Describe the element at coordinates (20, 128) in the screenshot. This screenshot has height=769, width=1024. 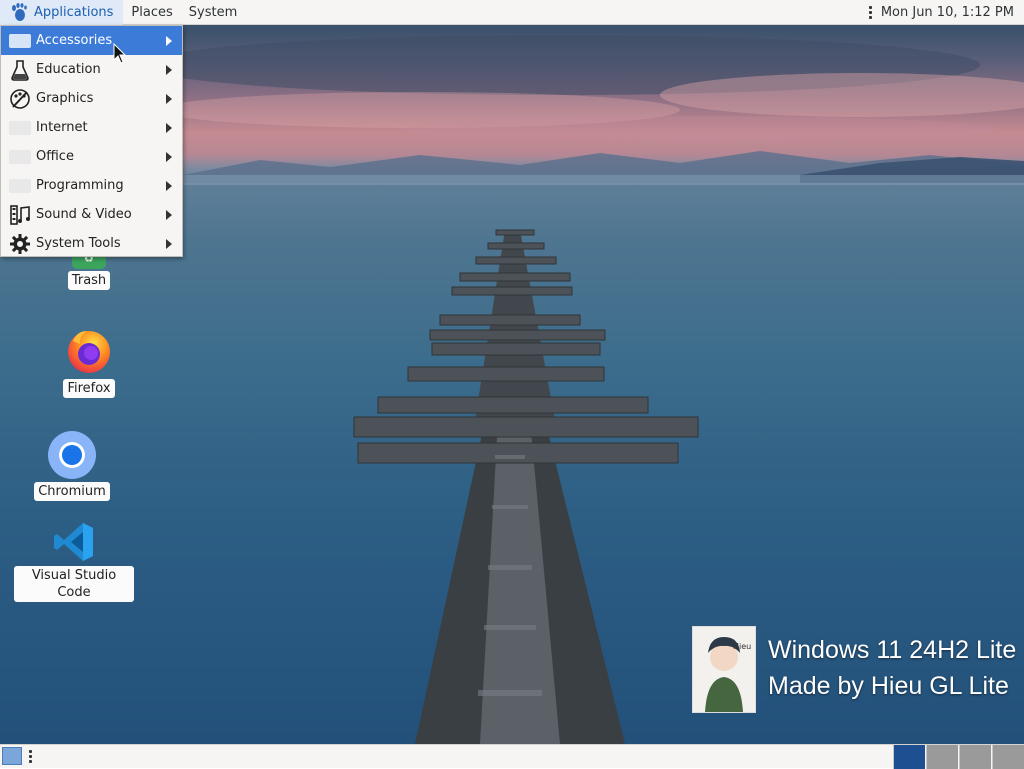
I see `internet-icon` at that location.